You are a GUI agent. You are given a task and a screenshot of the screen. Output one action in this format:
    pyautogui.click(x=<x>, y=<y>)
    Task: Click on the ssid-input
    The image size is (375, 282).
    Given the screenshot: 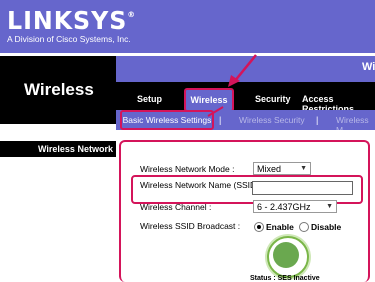 What is the action you would take?
    pyautogui.click(x=302, y=188)
    